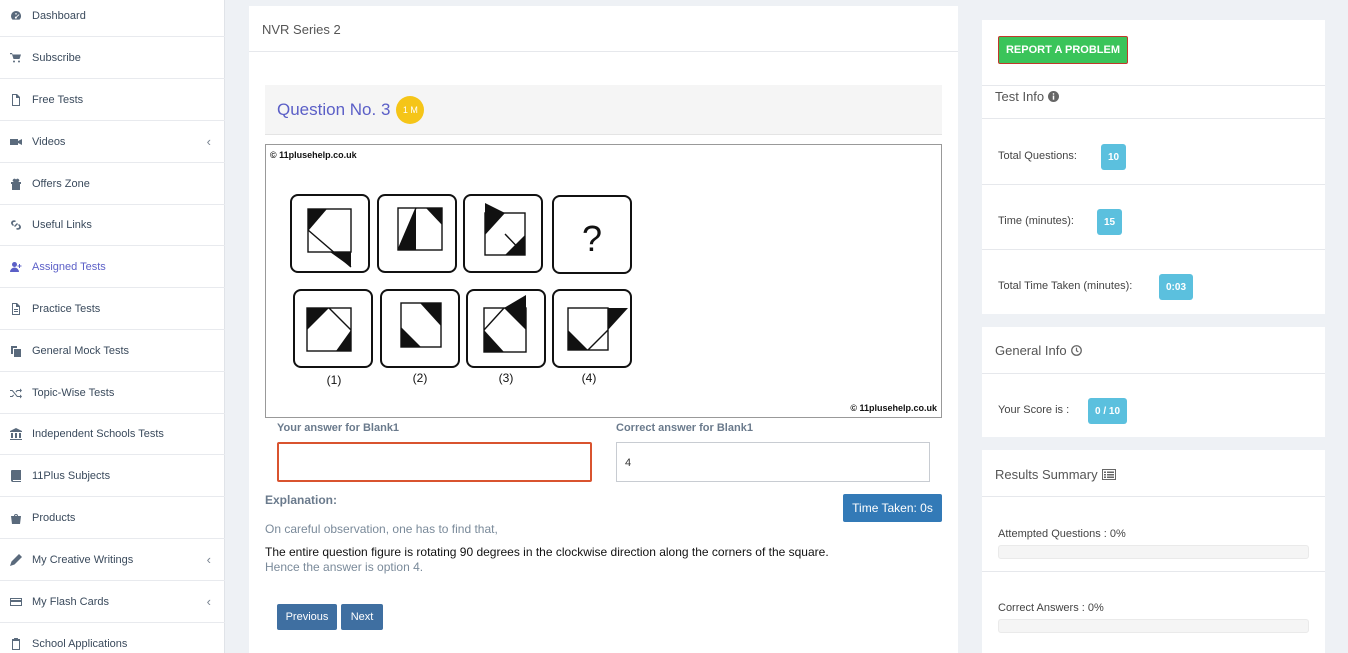 Image resolution: width=1348 pixels, height=653 pixels. Describe the element at coordinates (73, 392) in the screenshot. I see `sidebar-item-label: Topic-Wise Tests` at that location.